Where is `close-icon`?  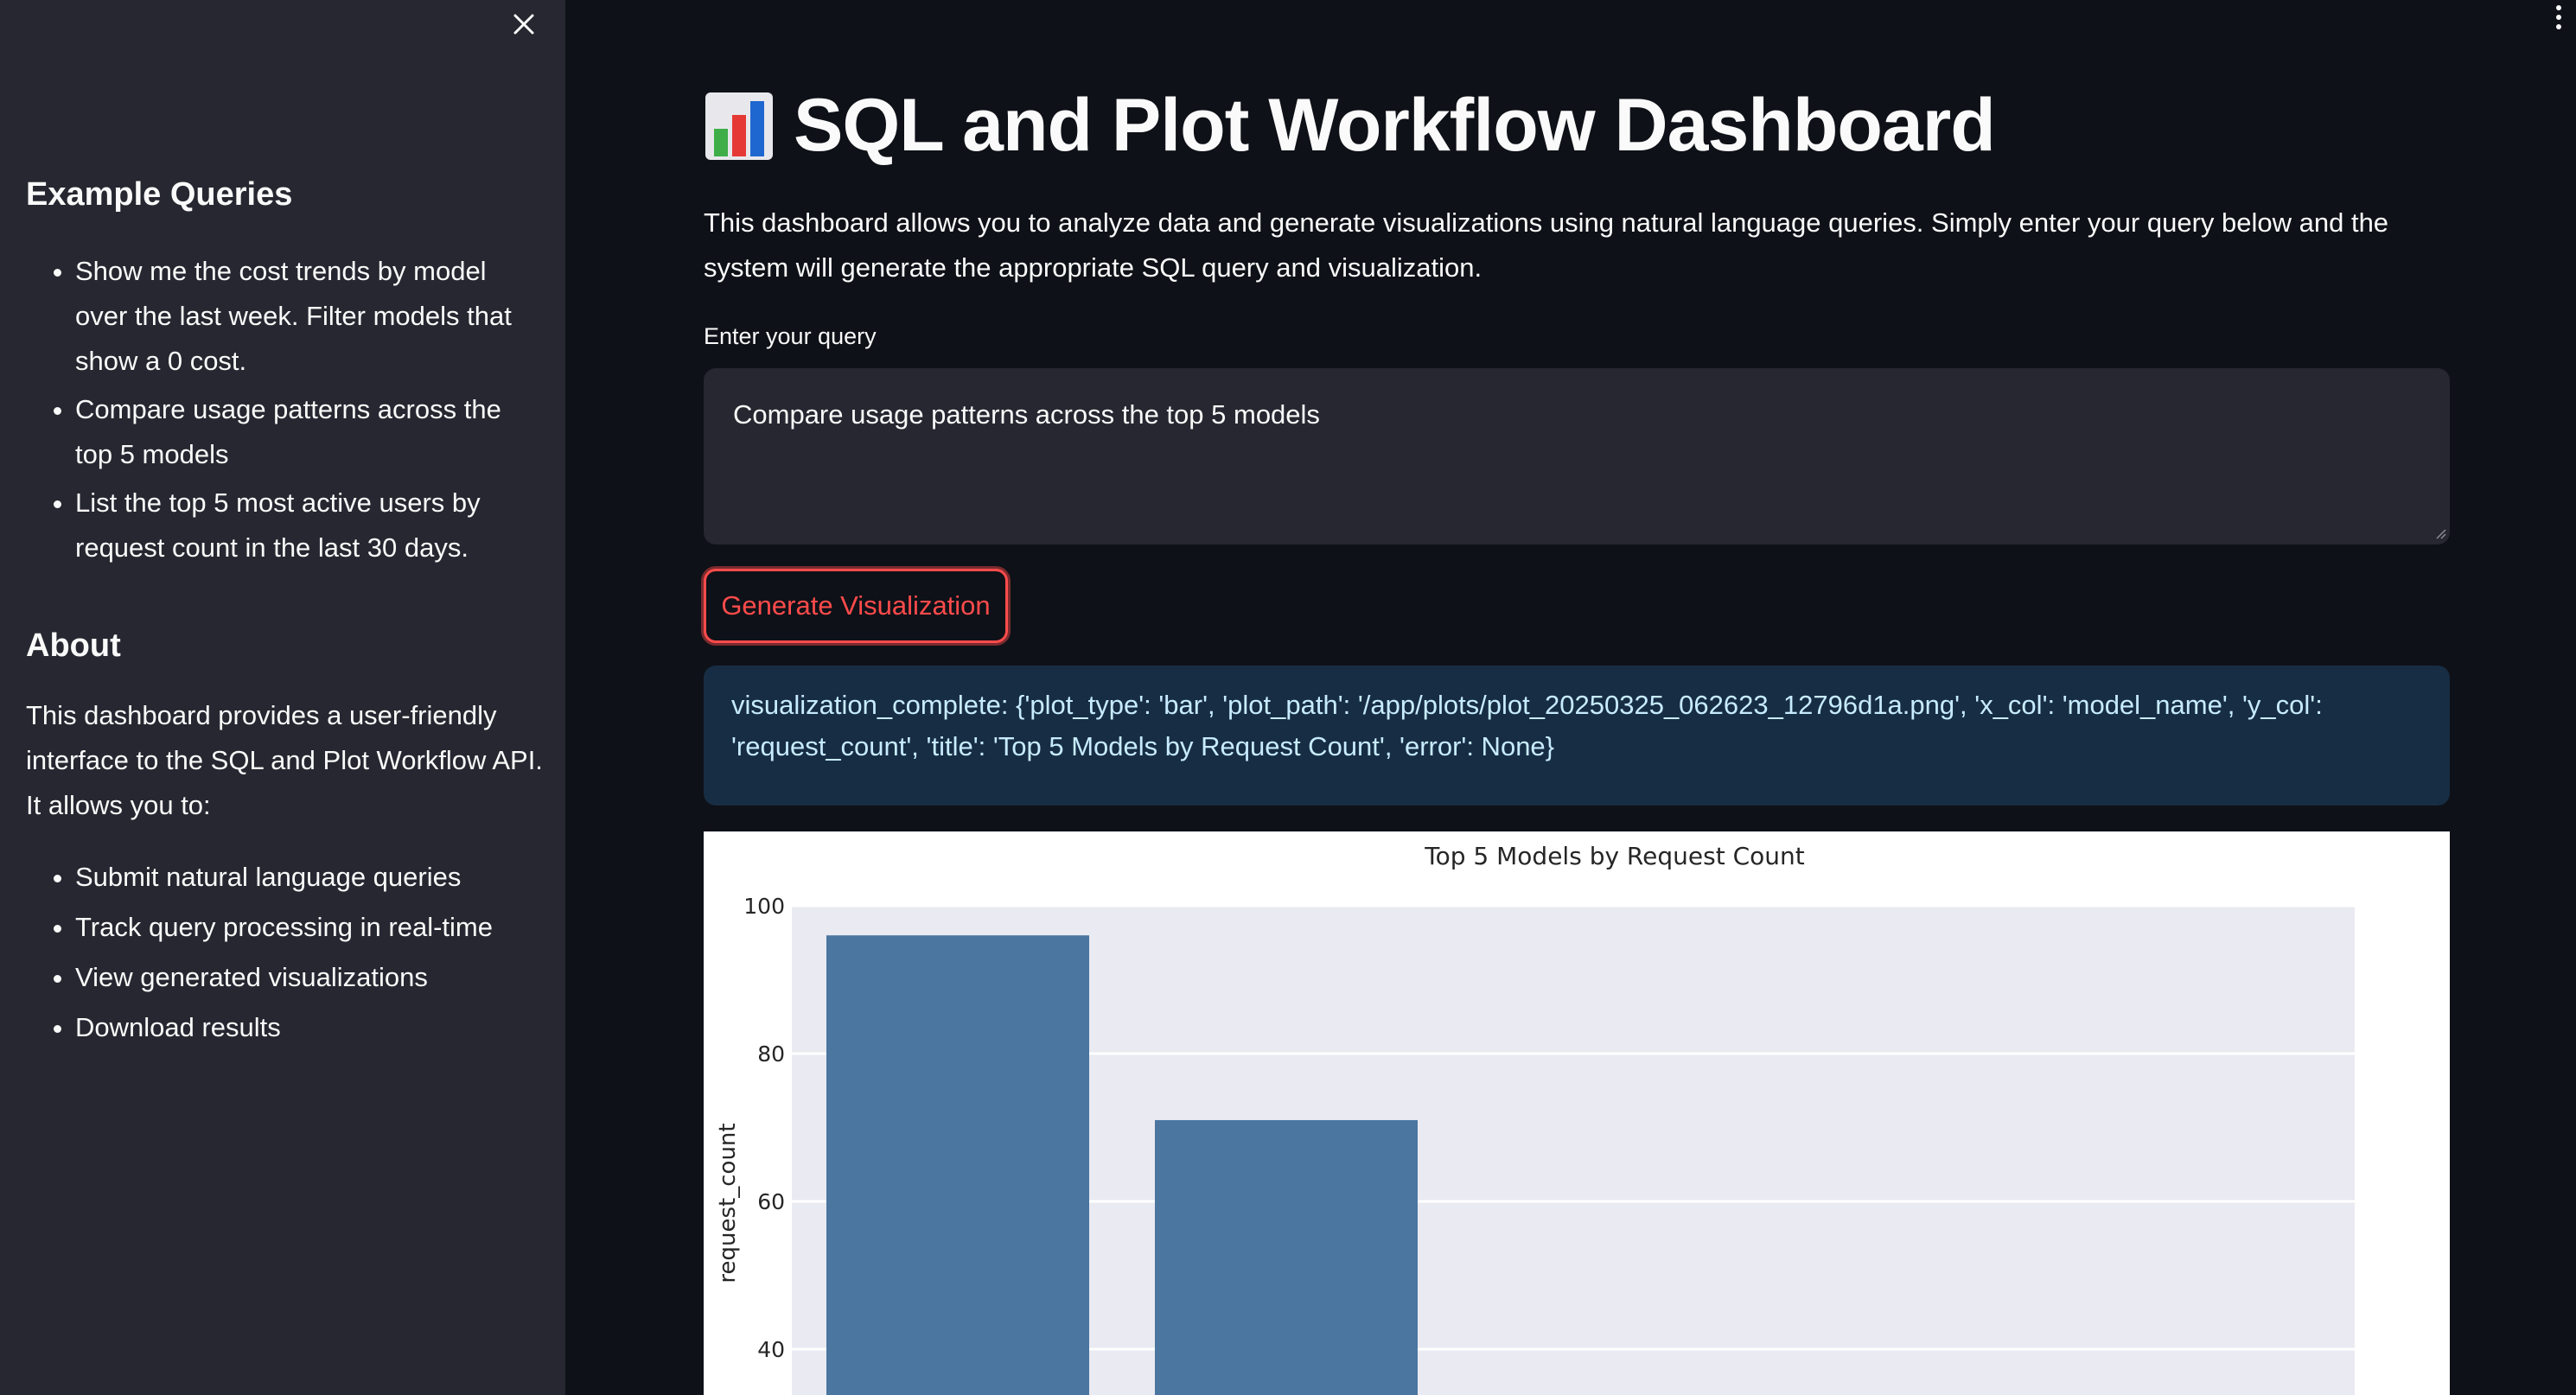
close-icon is located at coordinates (523, 24).